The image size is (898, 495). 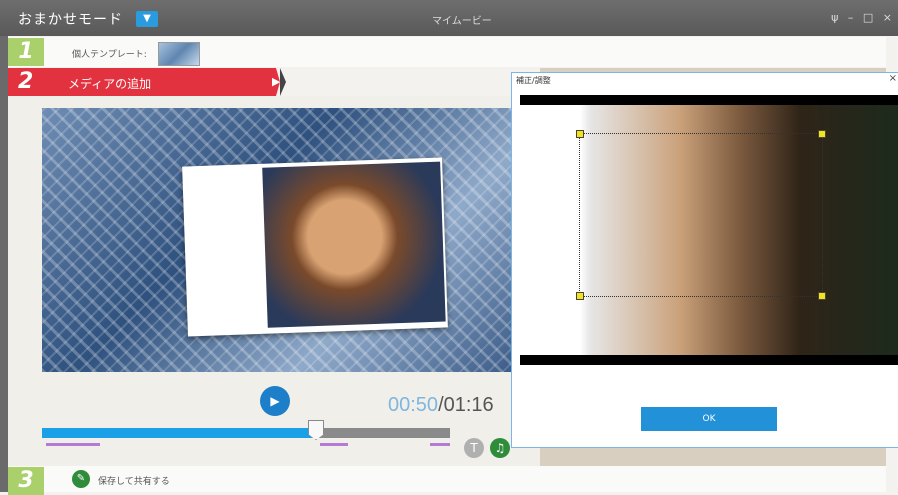 I want to click on step-2-bar: 2 メディアの追加 ▶, so click(x=144, y=82).